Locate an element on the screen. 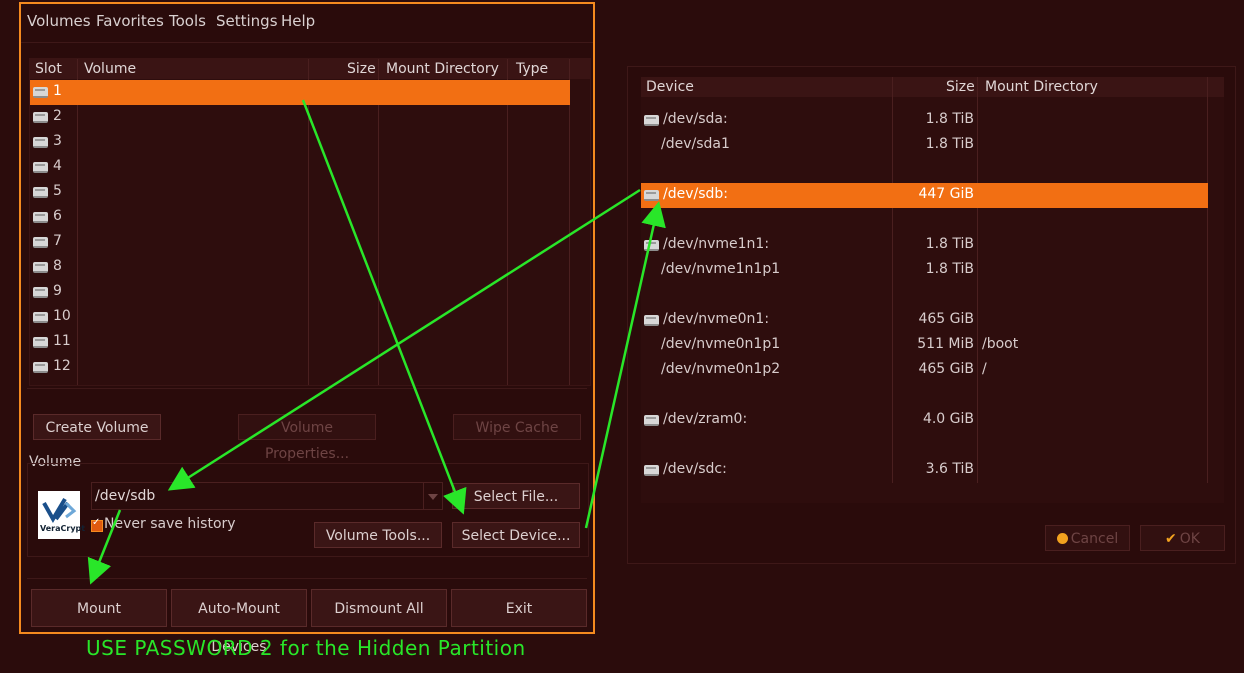  col-device: Device is located at coordinates (670, 87).